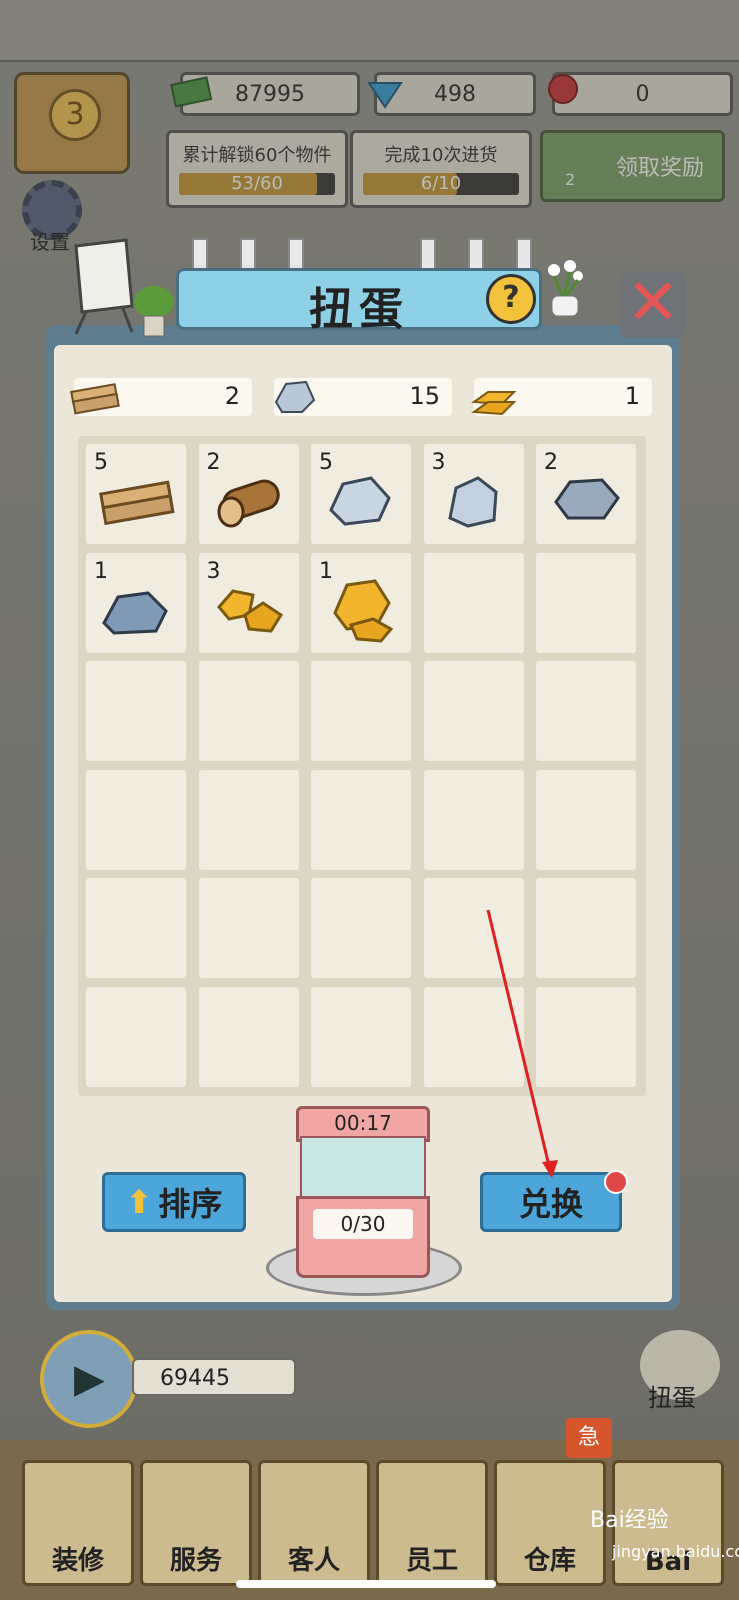 This screenshot has height=1600, width=739. Describe the element at coordinates (137, 503) in the screenshot. I see `plank-icon` at that location.